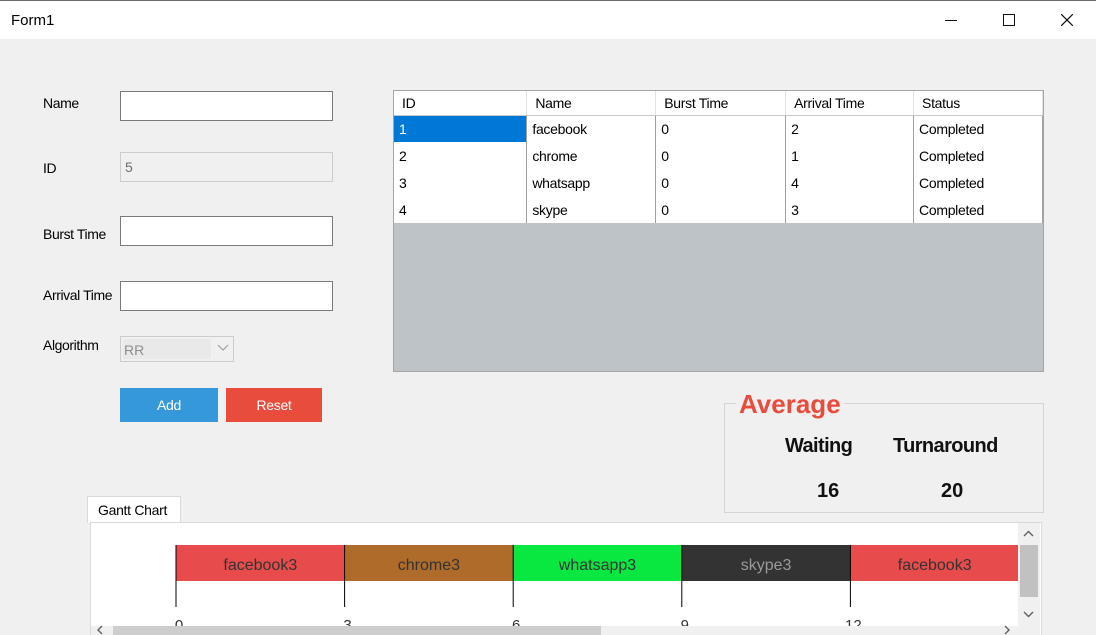 The height and width of the screenshot is (635, 1096). I want to click on table-row: 1 facebook 0 2 Completed, so click(718, 128).